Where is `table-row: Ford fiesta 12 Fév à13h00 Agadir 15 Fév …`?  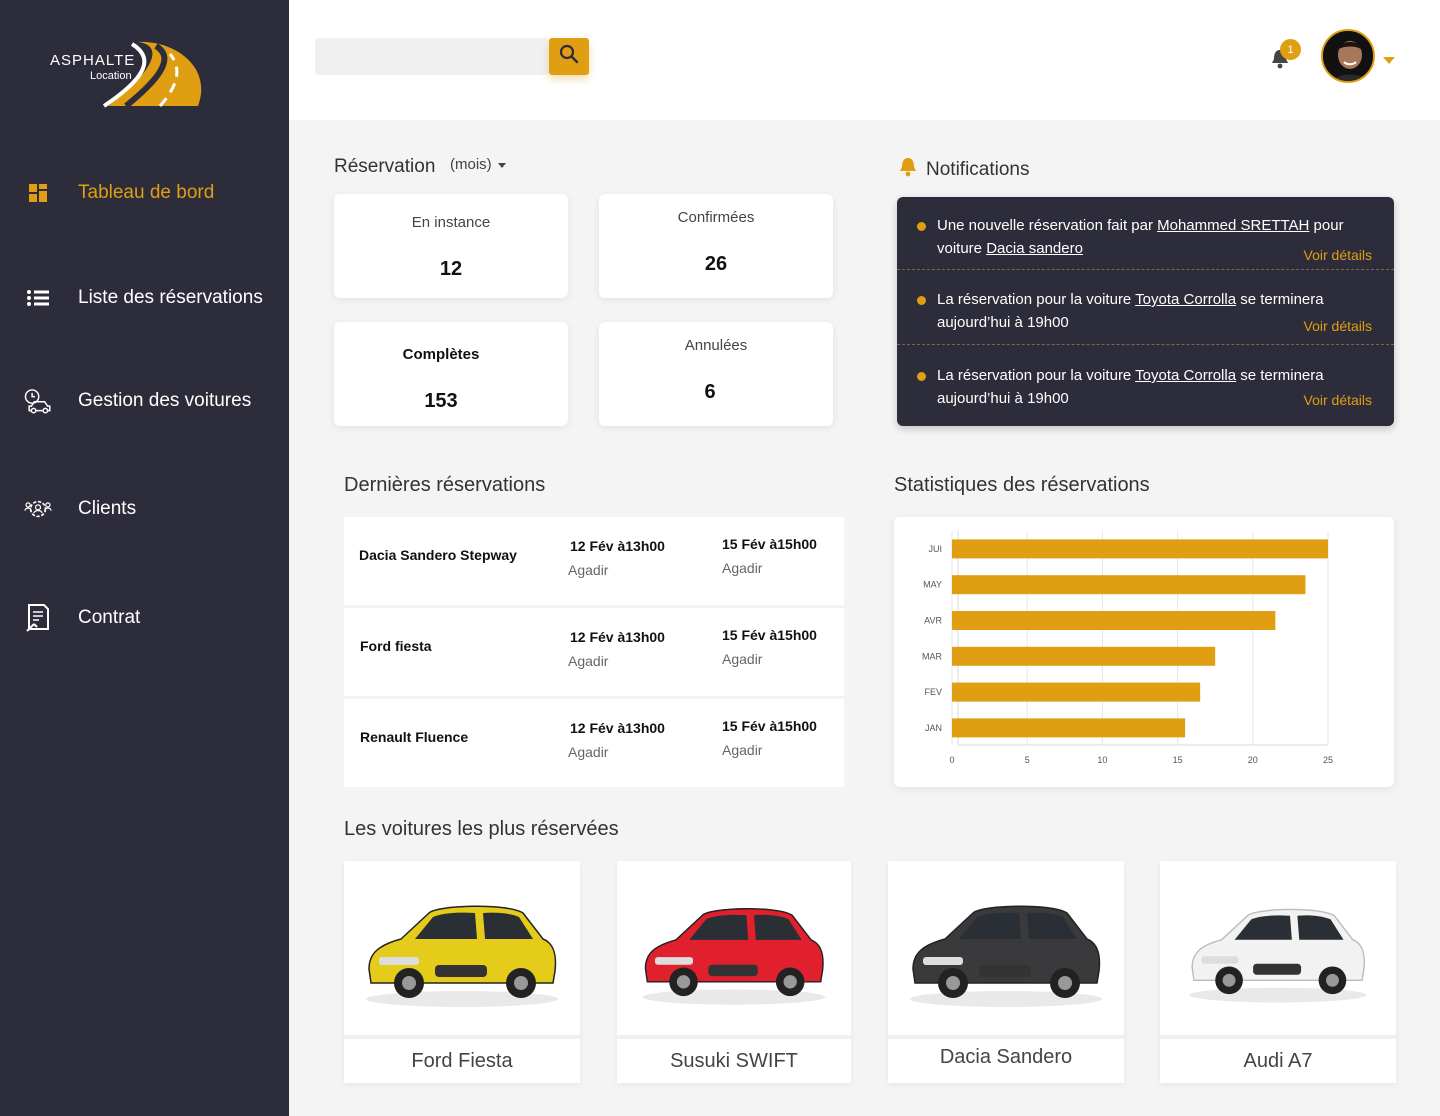
table-row: Ford fiesta 12 Fév à13h00 Agadir 15 Fév … is located at coordinates (594, 652).